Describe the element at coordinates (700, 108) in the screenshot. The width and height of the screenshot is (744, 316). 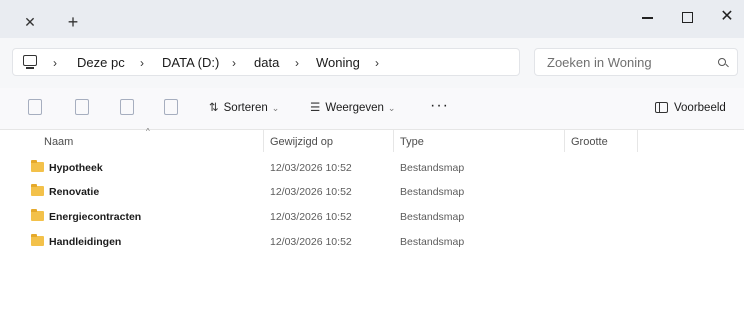
I see `preview-button: Voorbeeld` at that location.